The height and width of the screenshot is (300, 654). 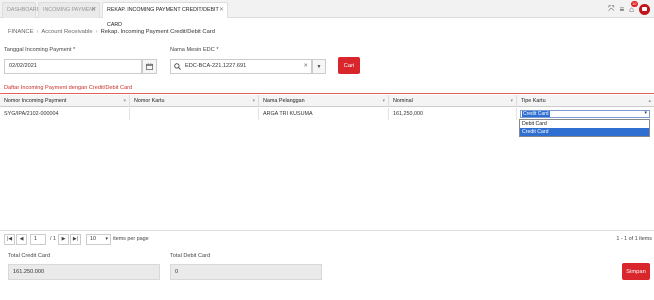 I want to click on column-header-nomor-kartu: Nomor Kartu ▾, so click(x=194, y=101).